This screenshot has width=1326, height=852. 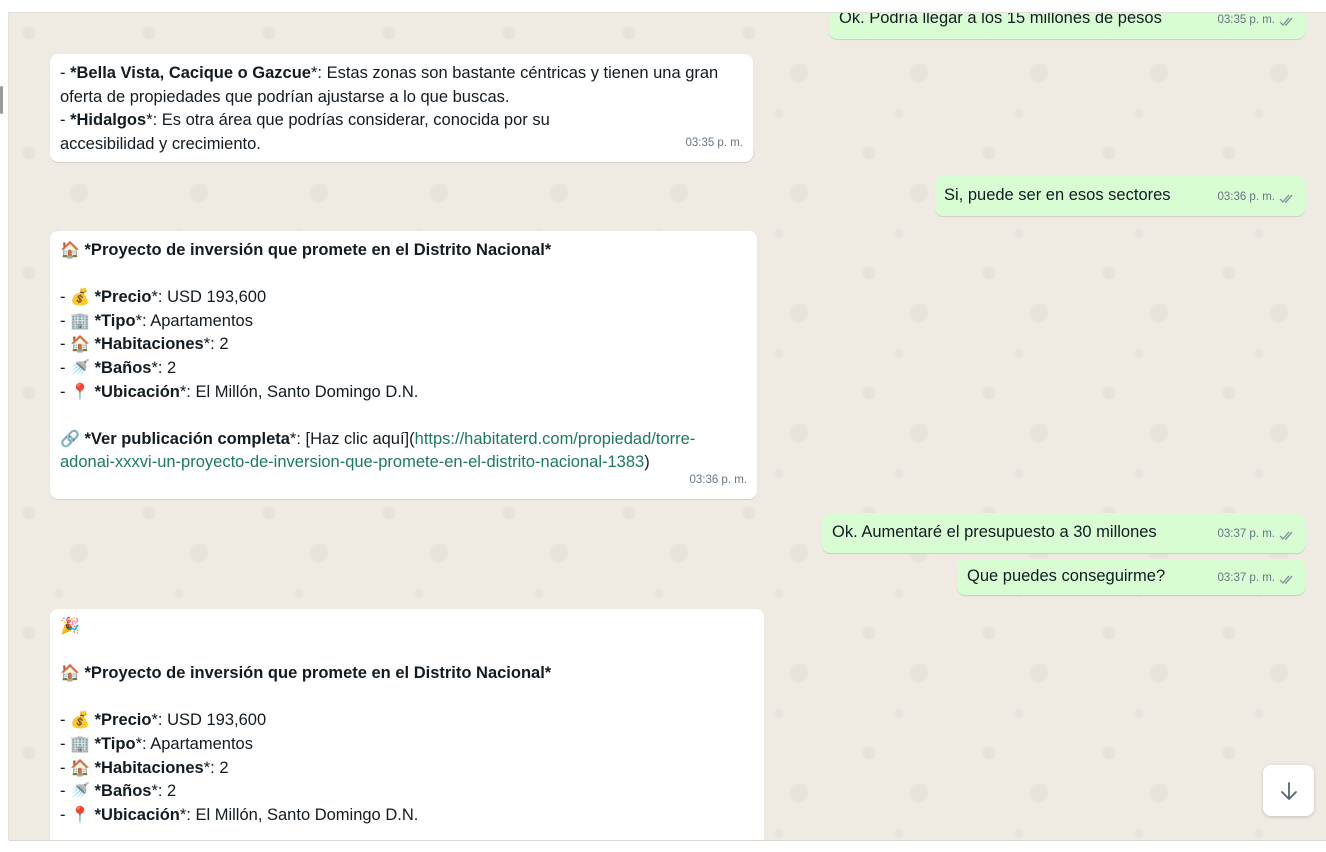 I want to click on arrow-down-icon, so click(x=1288, y=790).